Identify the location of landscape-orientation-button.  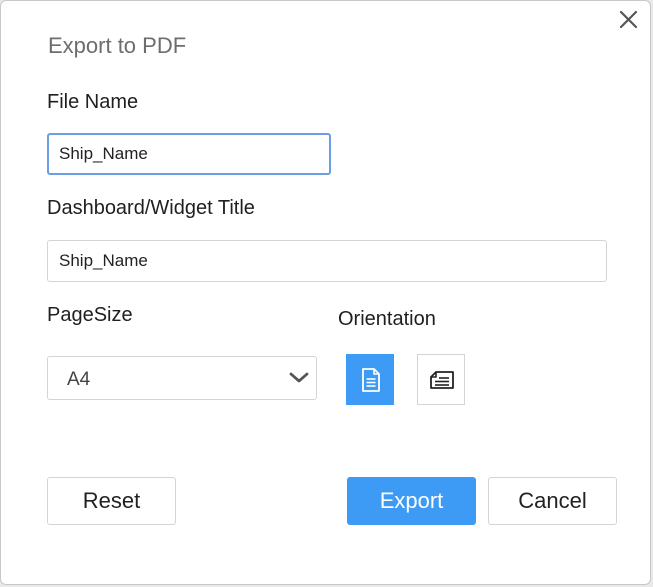
(441, 379).